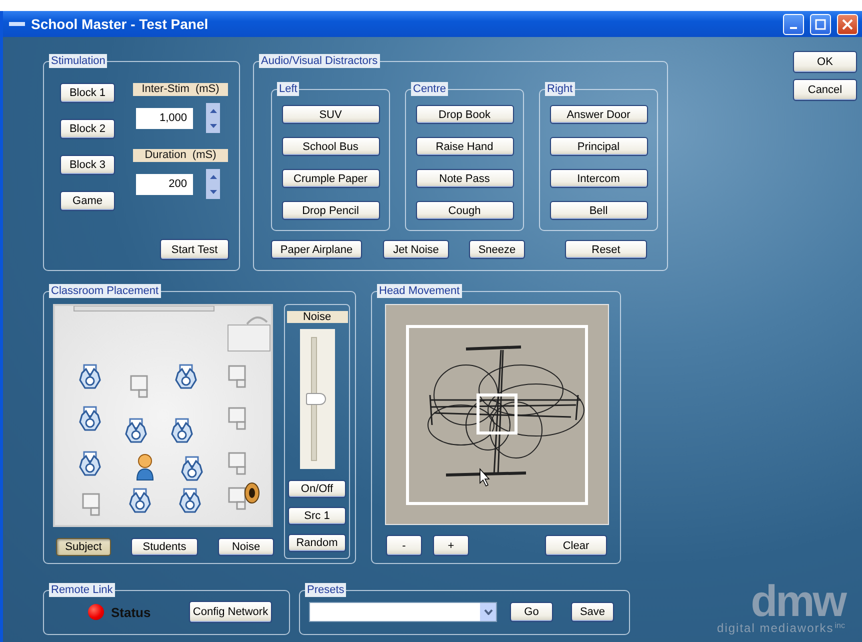  Describe the element at coordinates (317, 516) in the screenshot. I see `sound-control-button: Src 1` at that location.